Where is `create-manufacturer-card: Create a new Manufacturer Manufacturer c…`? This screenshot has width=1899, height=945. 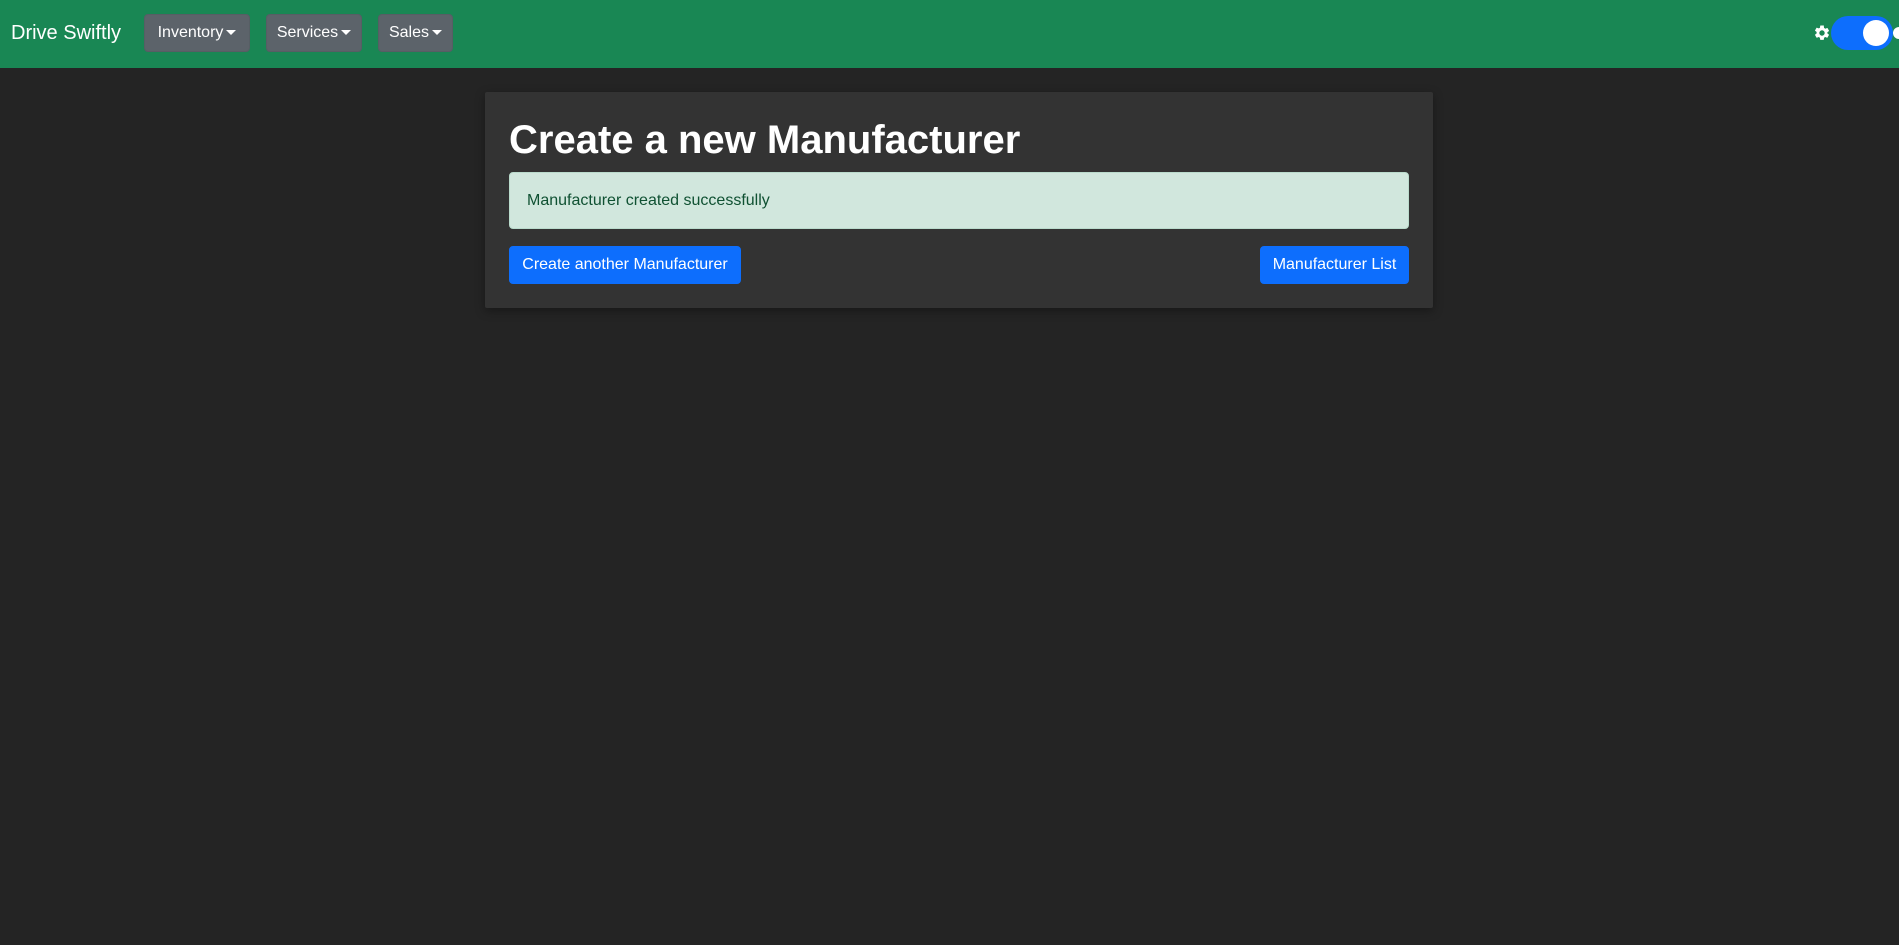
create-manufacturer-card: Create a new Manufacturer Manufacturer c… is located at coordinates (959, 200).